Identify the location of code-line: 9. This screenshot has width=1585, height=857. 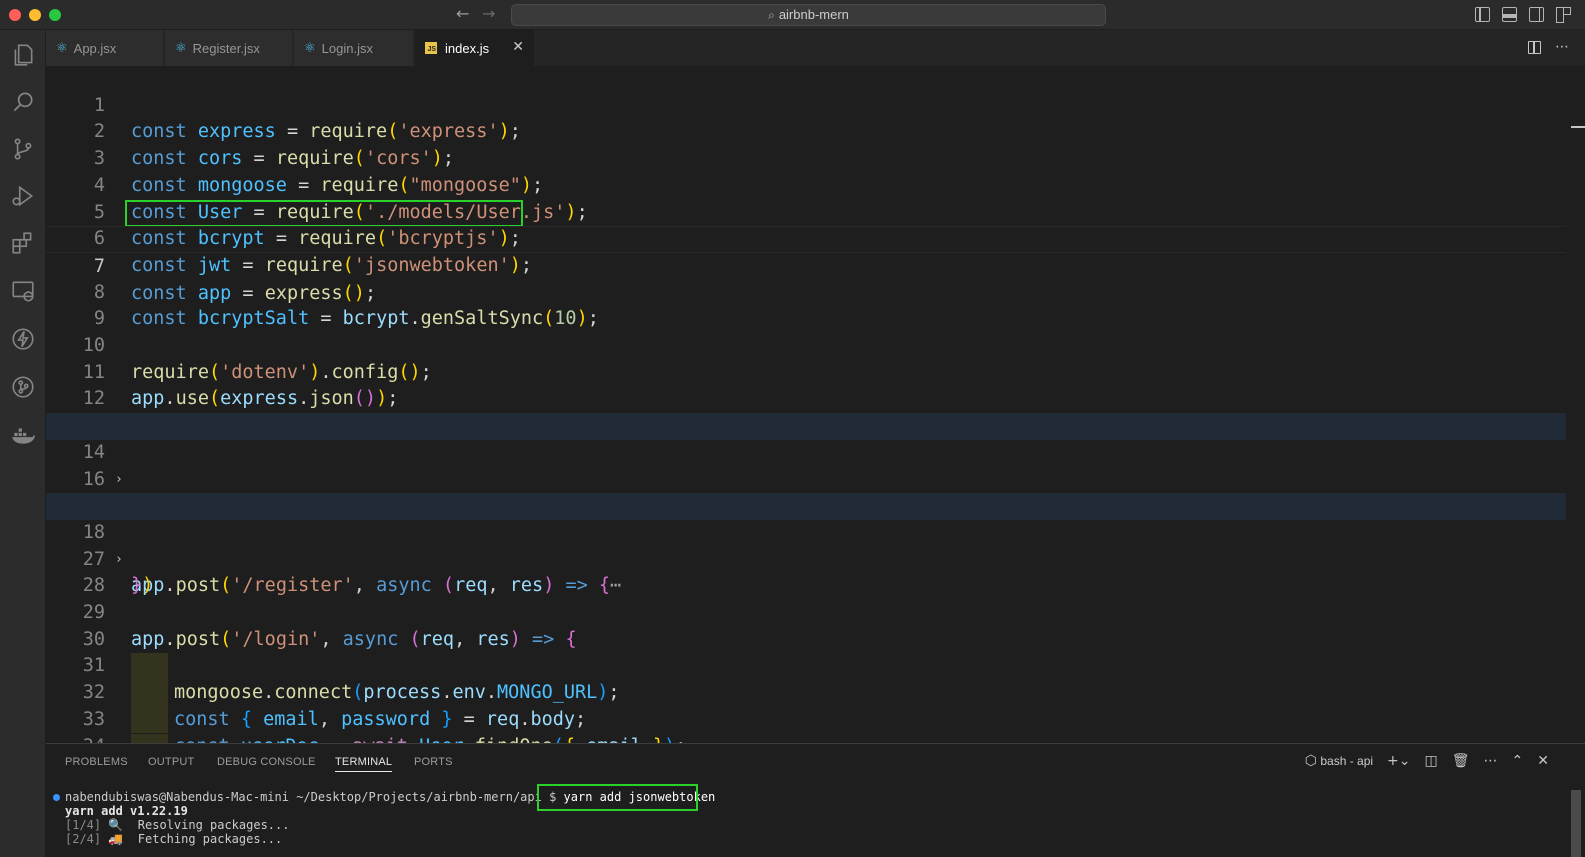
(806, 304).